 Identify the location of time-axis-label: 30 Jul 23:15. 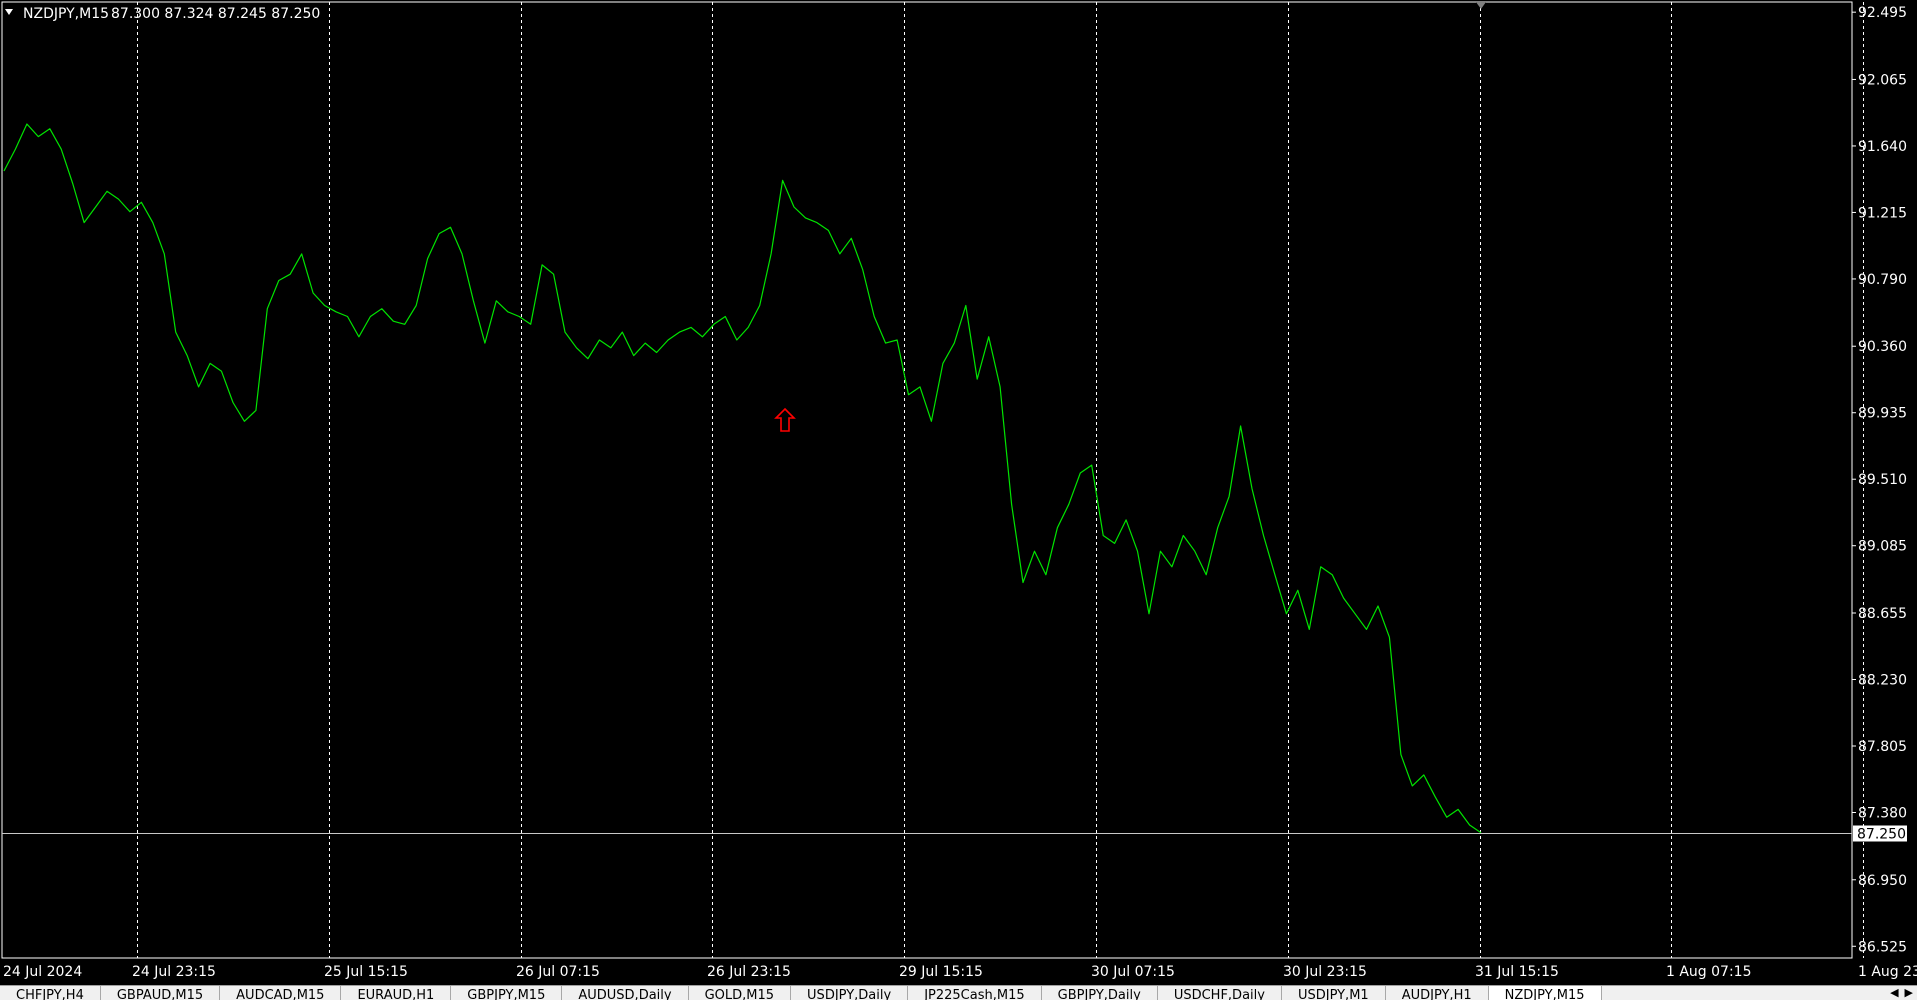
(1325, 972).